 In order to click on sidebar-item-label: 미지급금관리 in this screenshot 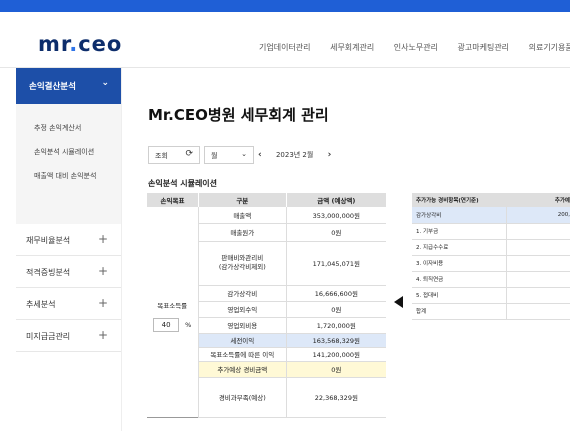, I will do `click(48, 336)`.